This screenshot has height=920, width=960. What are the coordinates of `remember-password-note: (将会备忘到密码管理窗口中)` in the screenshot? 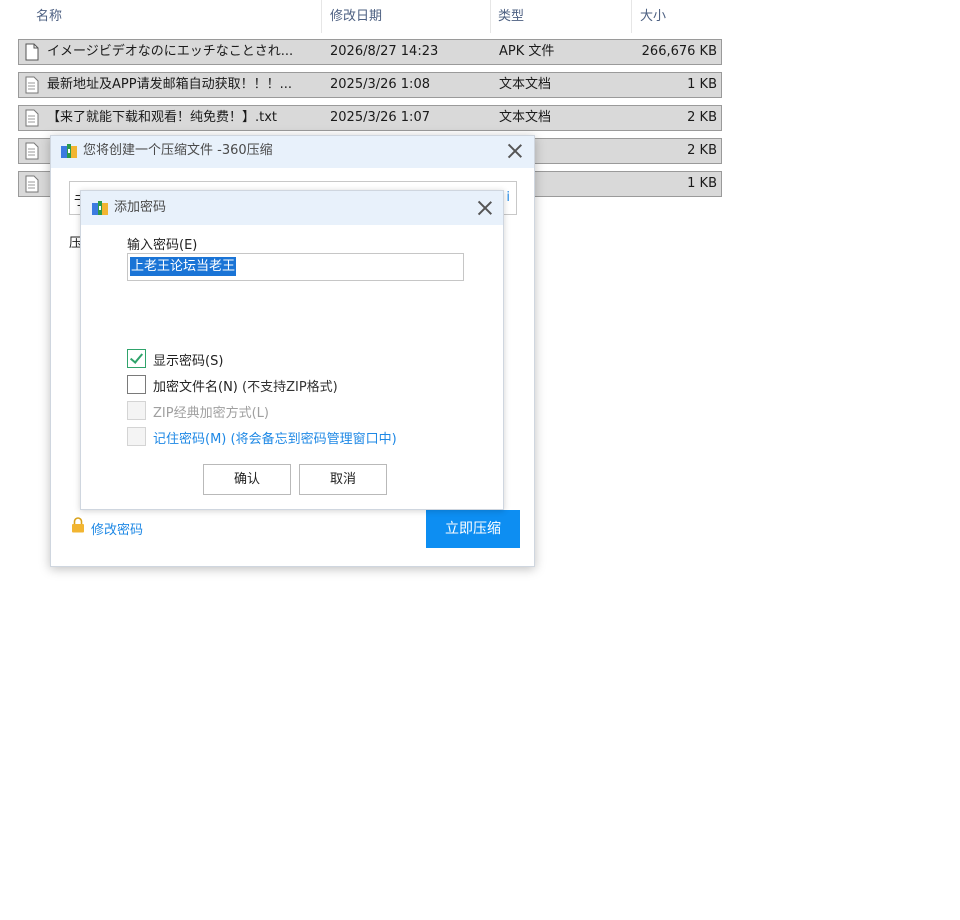 It's located at (311, 439).